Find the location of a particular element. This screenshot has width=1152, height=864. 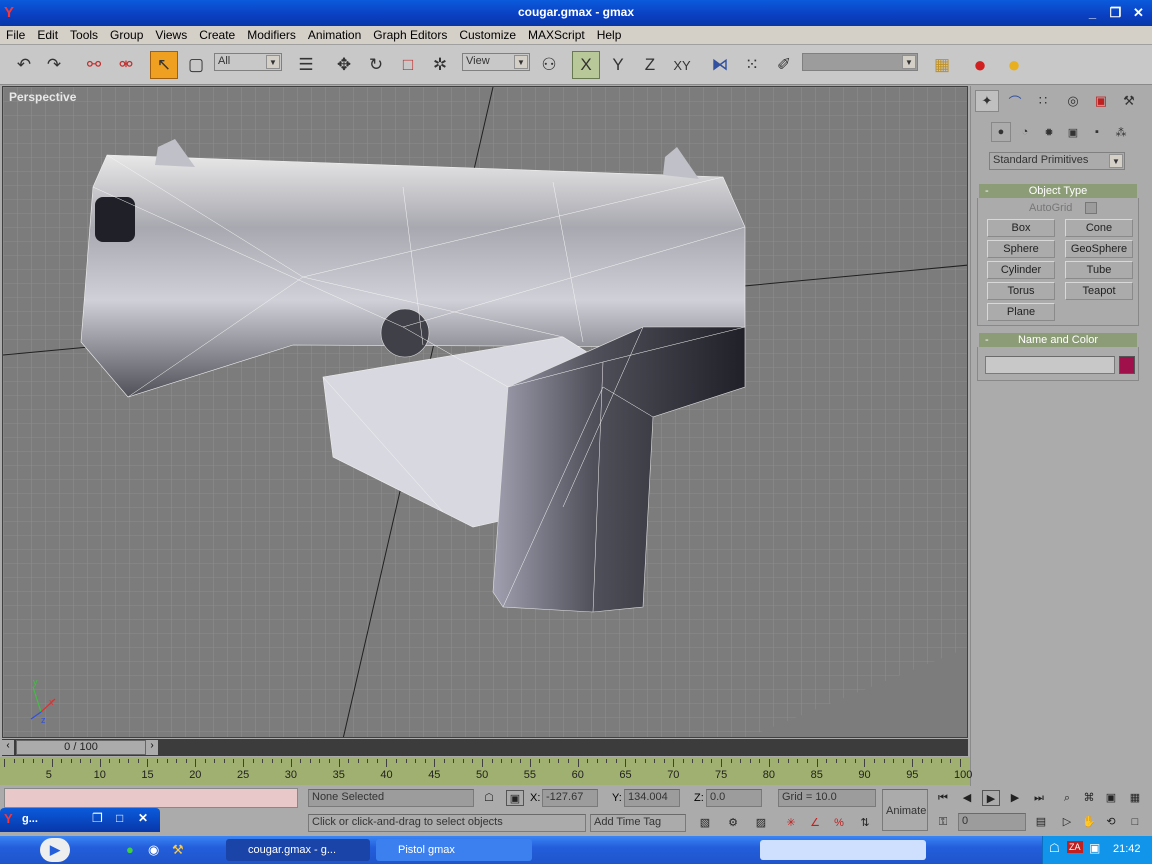

menu-tools: Tools is located at coordinates (84, 35).